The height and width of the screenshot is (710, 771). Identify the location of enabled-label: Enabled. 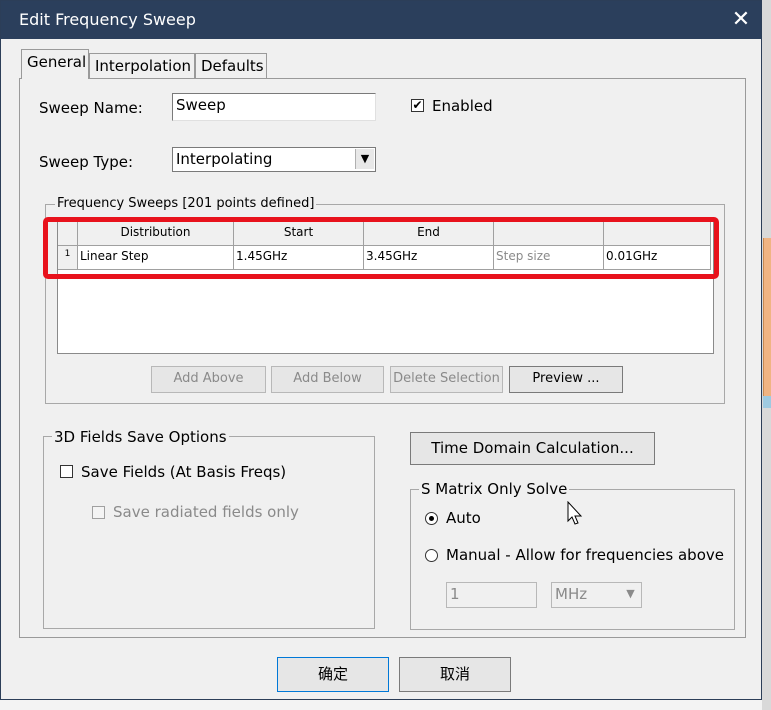
(462, 106).